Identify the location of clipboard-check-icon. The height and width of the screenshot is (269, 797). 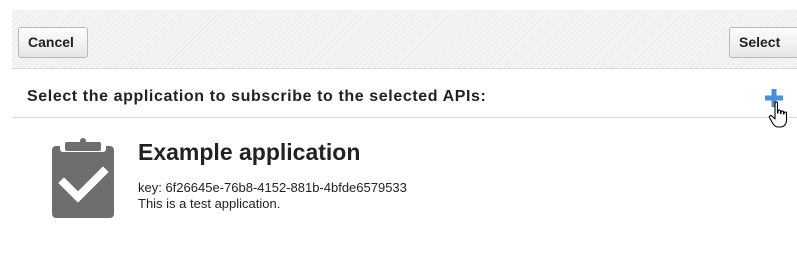
(83, 176).